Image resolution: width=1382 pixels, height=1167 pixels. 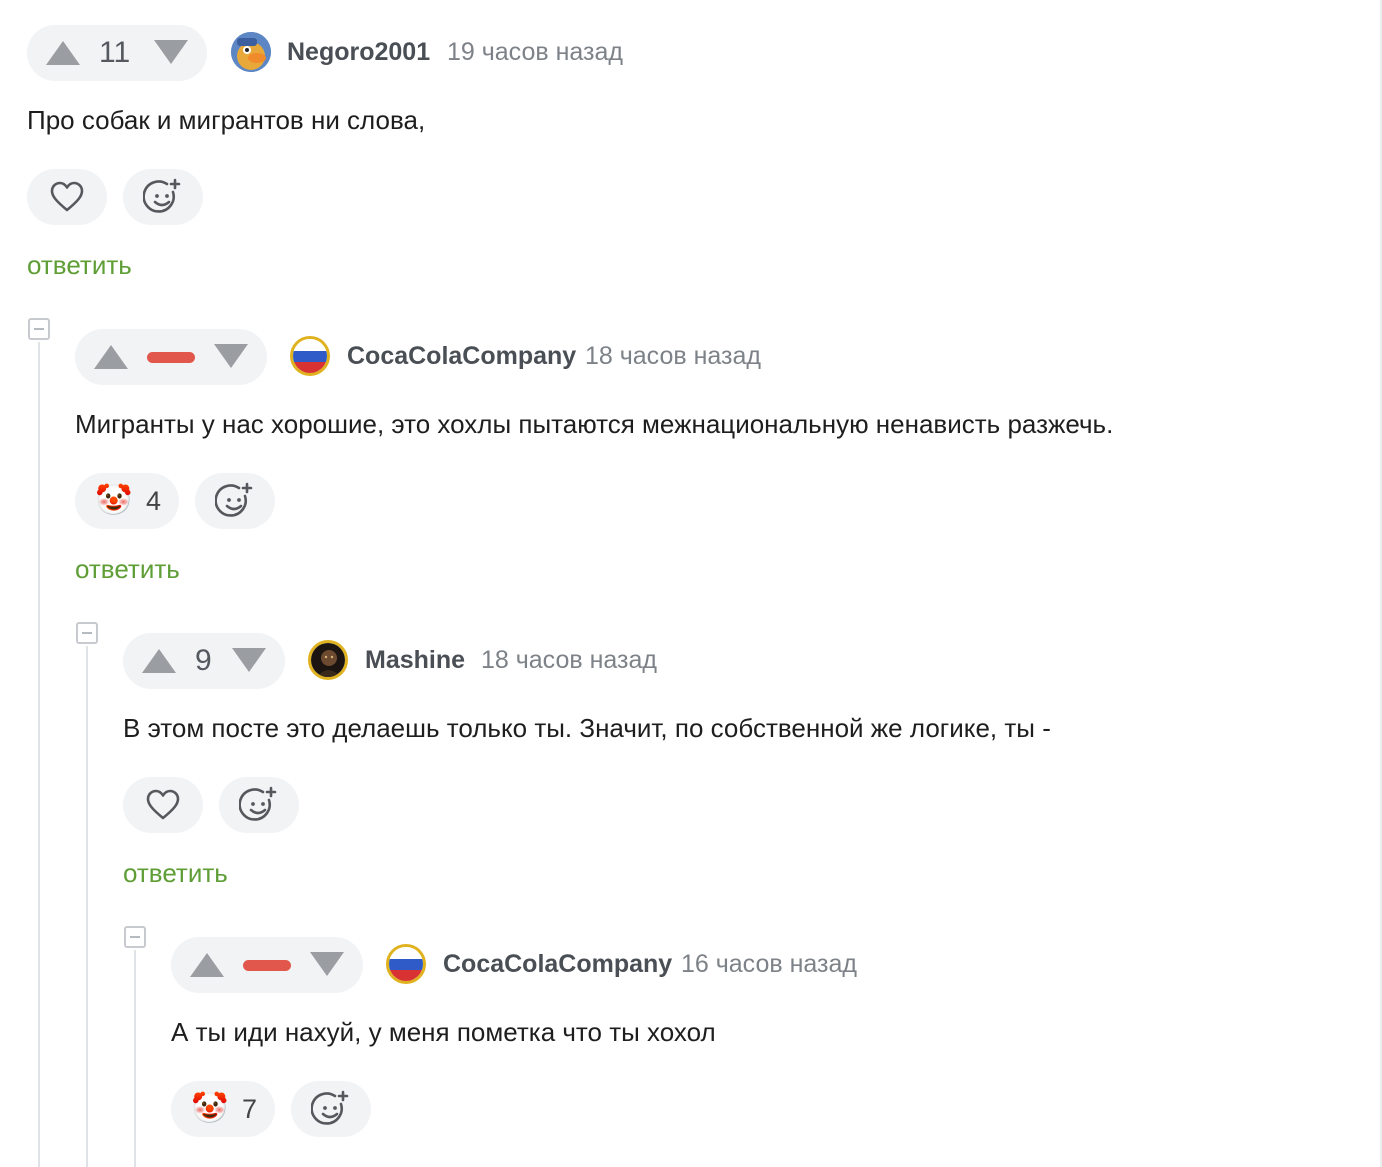 What do you see at coordinates (358, 52) in the screenshot?
I see `username: Negoro2001` at bounding box center [358, 52].